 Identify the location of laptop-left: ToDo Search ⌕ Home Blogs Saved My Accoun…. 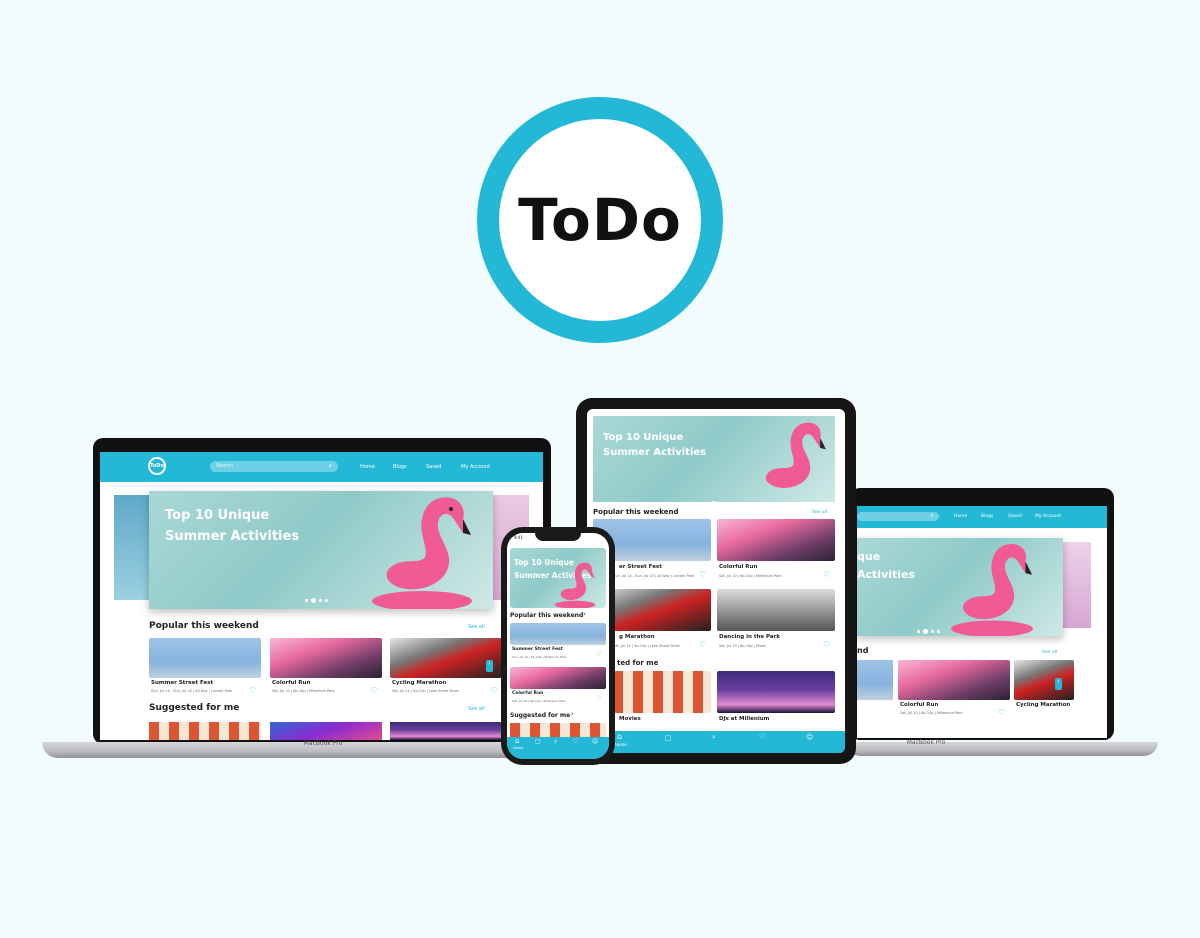
(322, 591).